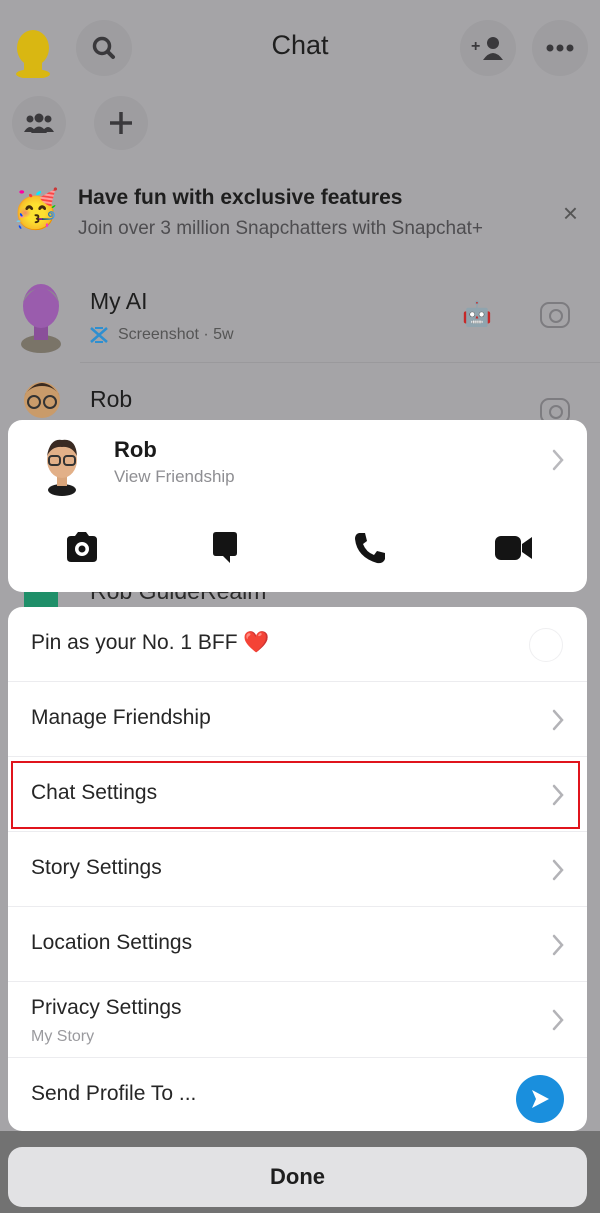 Image resolution: width=600 pixels, height=1213 pixels. I want to click on send-profile-button, so click(540, 1099).